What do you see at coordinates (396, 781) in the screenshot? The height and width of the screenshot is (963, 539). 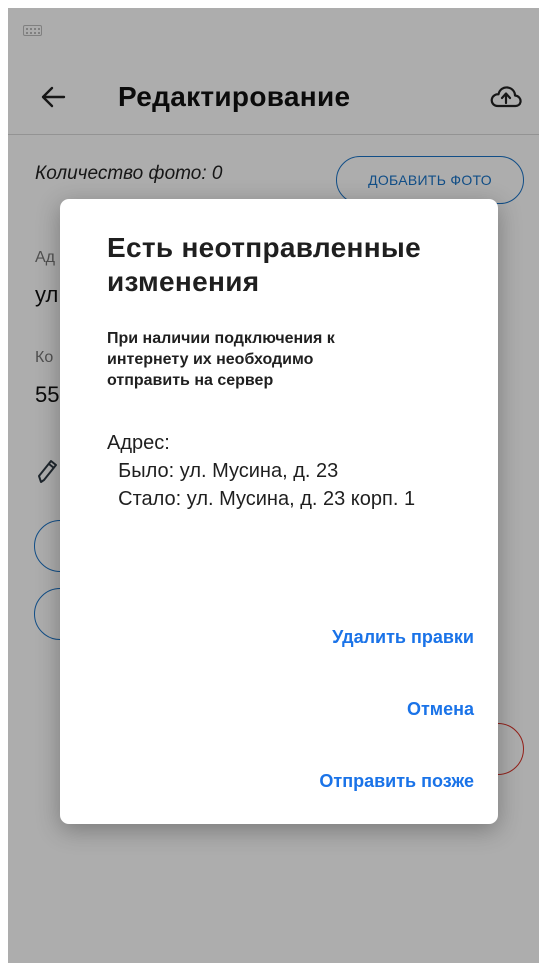 I see `send-later-button: Отправить позже` at bounding box center [396, 781].